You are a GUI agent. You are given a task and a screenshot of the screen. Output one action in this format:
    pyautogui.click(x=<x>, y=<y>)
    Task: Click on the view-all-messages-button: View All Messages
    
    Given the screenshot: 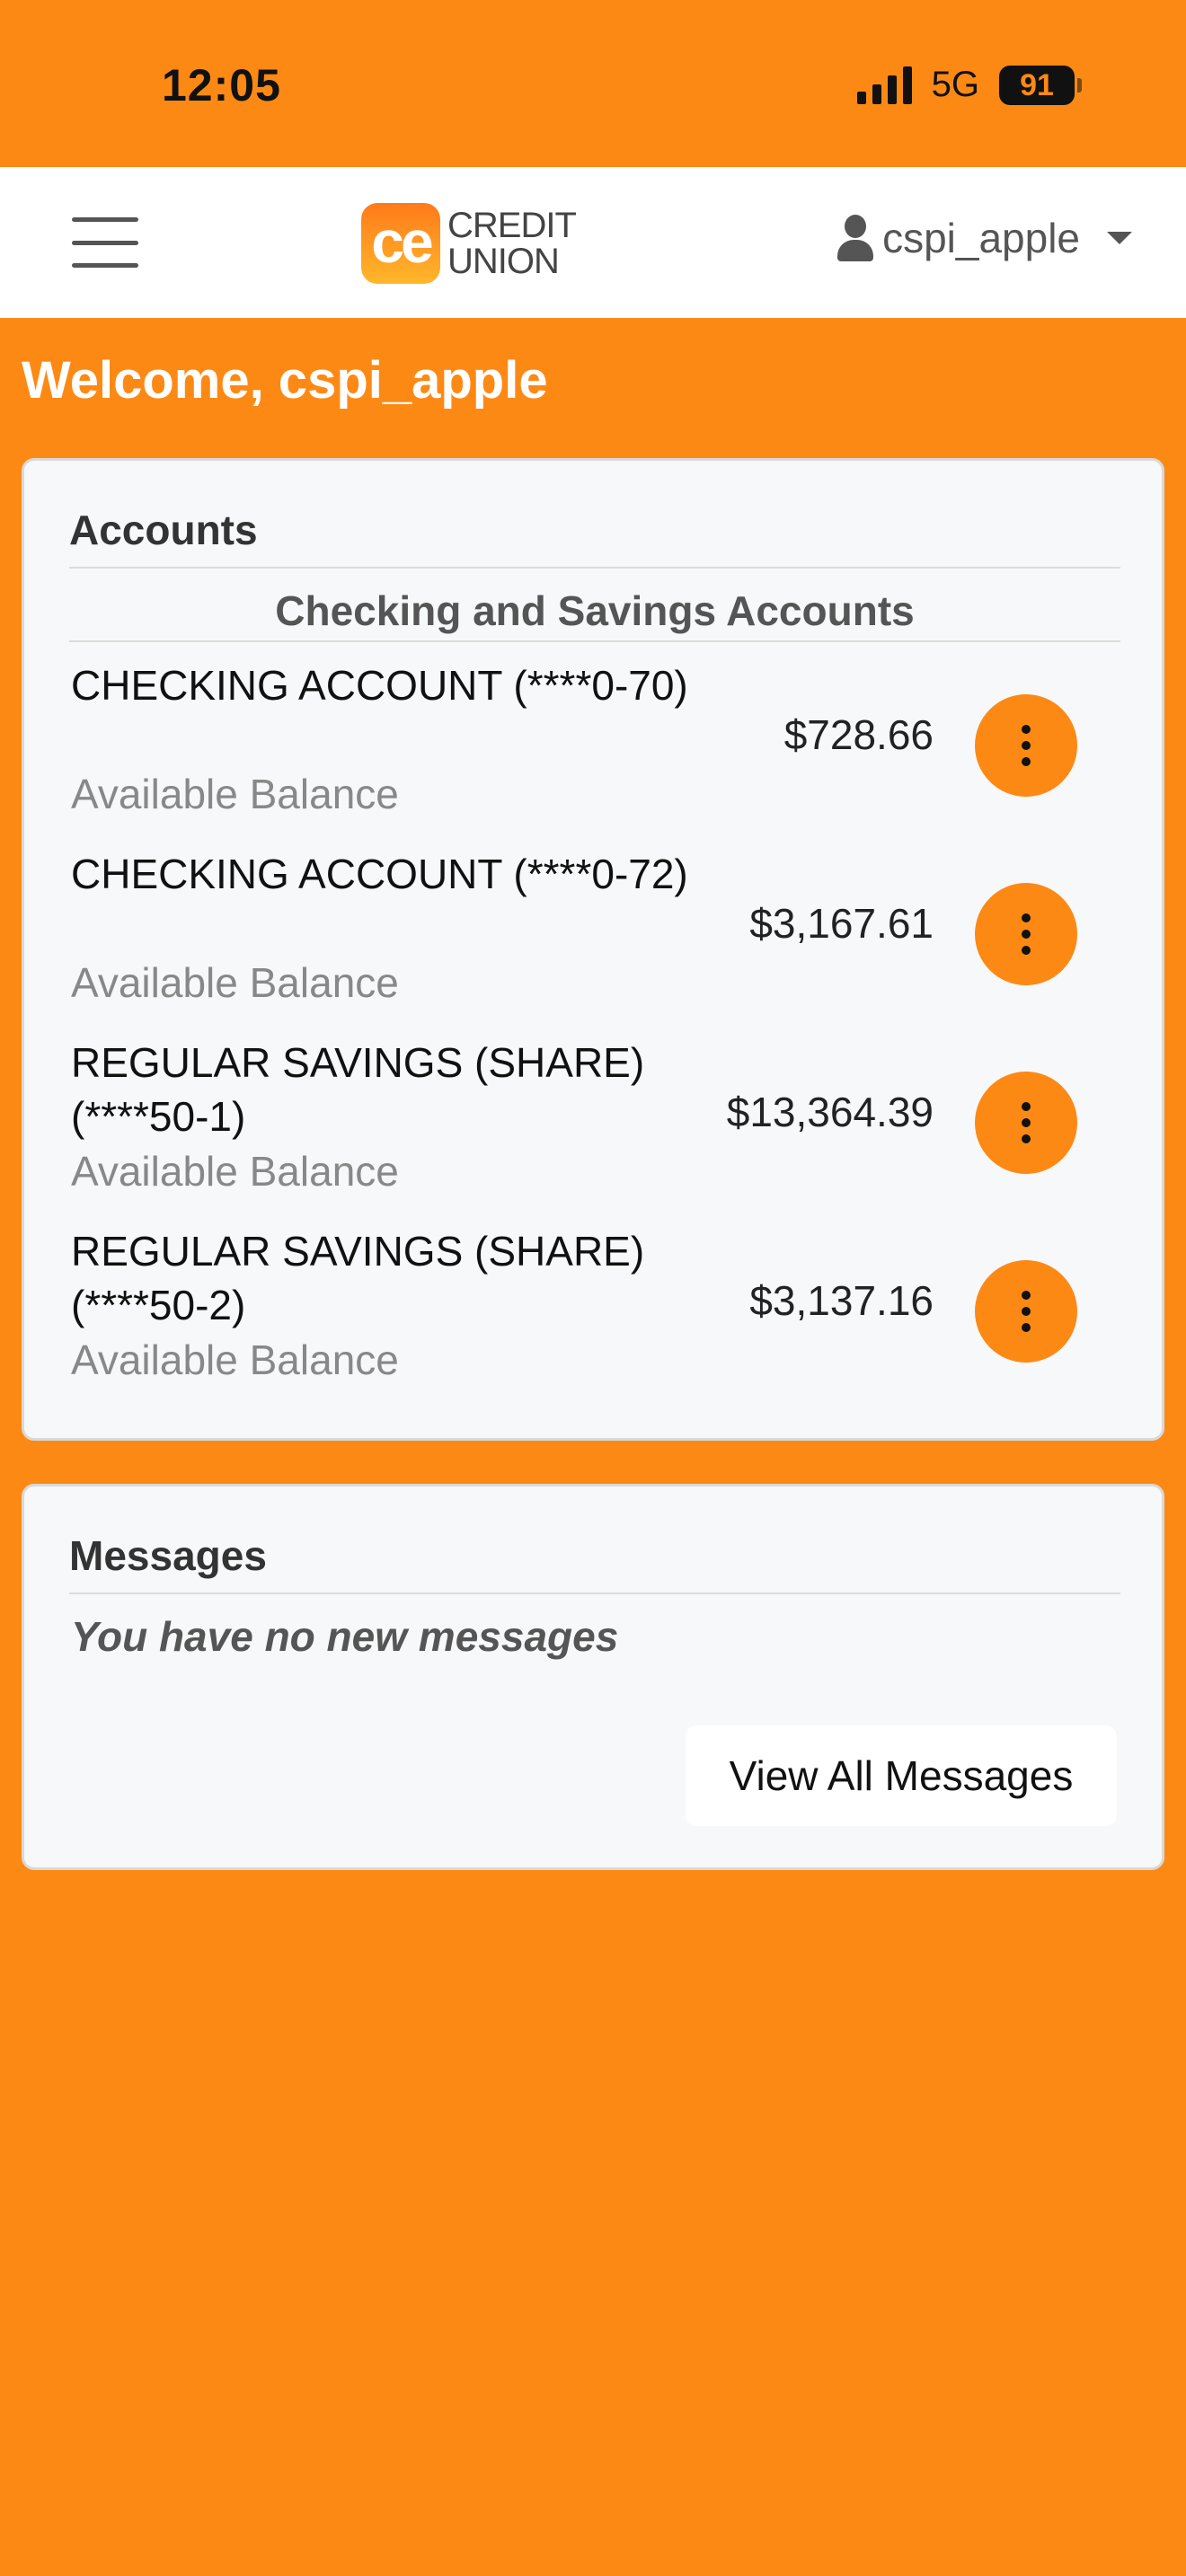 What is the action you would take?
    pyautogui.click(x=901, y=1775)
    